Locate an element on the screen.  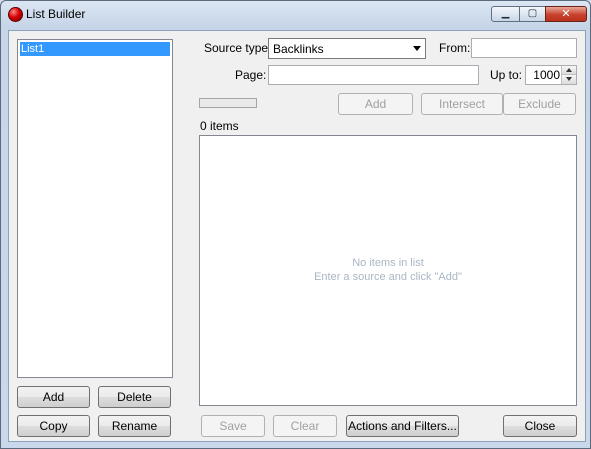
title-bar: List Builder ▁ ▢ ✕ is located at coordinates (295, 15).